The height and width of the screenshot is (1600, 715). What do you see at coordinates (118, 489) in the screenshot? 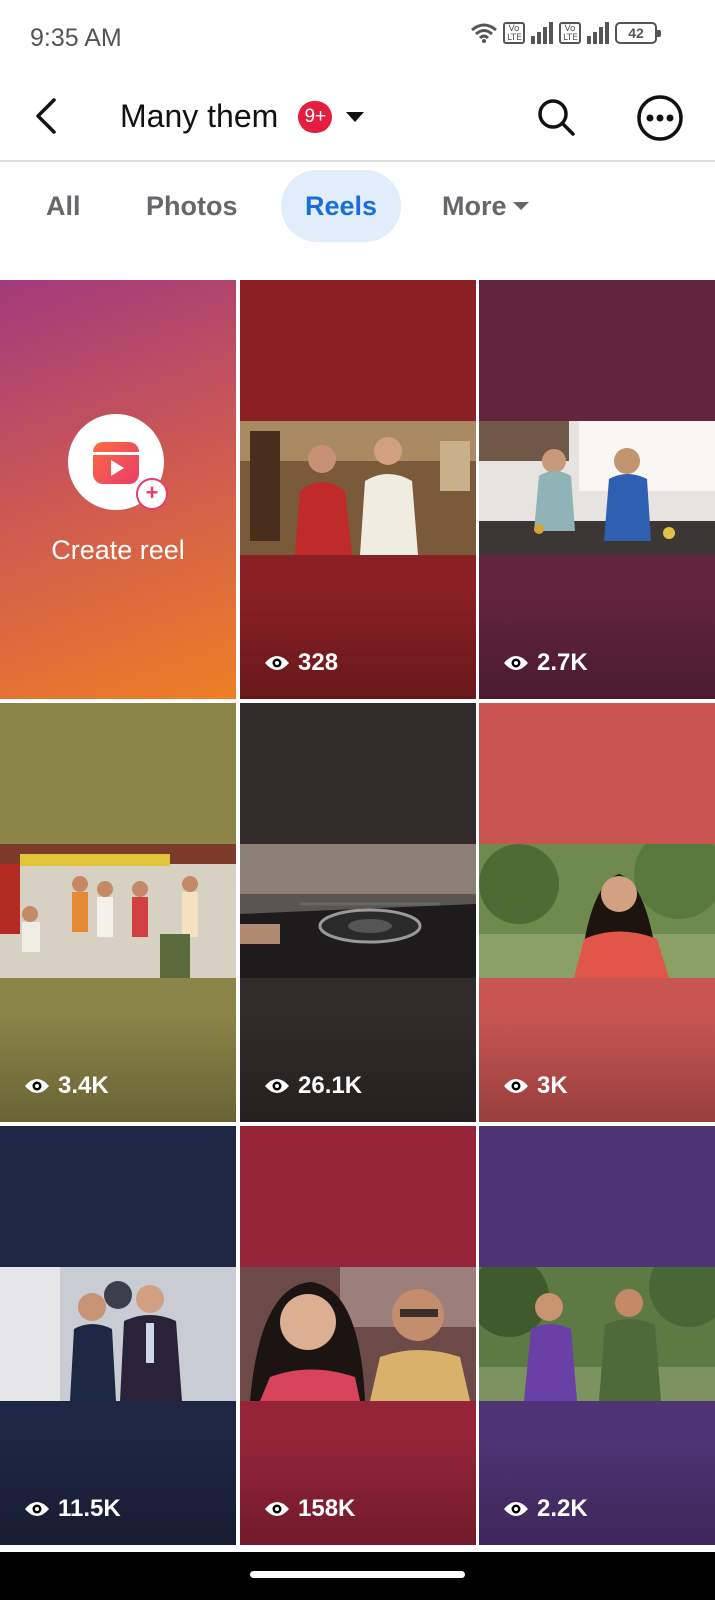
I see `create-reel-tile: + Create reel` at bounding box center [118, 489].